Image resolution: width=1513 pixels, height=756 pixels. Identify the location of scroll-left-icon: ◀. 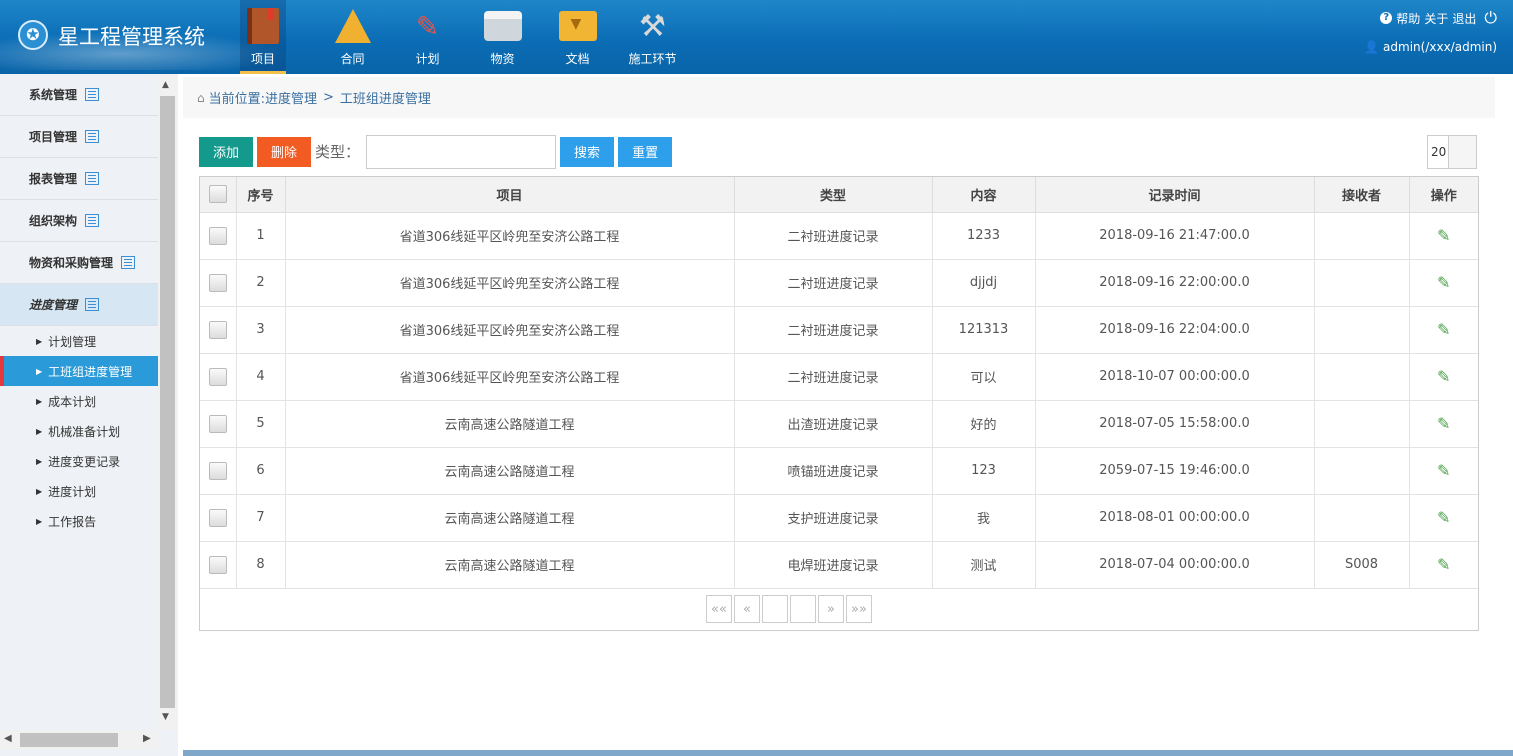
(8, 738).